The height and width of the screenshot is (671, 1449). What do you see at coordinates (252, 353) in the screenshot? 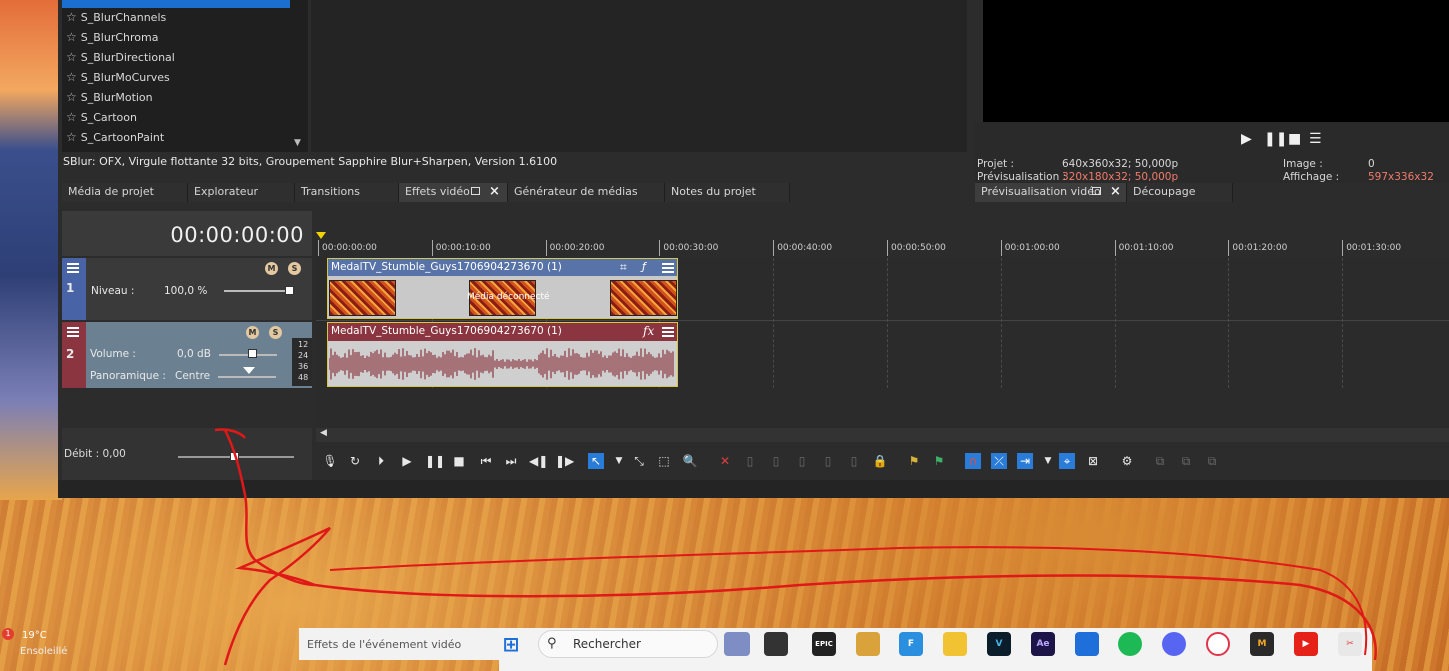
I see `volume-slider-knob` at bounding box center [252, 353].